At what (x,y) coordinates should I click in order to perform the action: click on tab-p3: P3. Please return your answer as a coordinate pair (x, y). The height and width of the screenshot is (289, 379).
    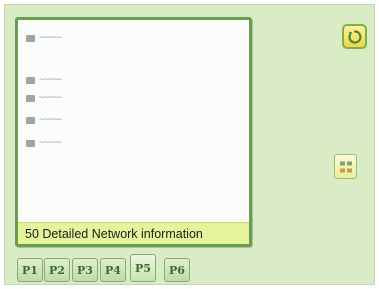
    Looking at the image, I should click on (85, 270).